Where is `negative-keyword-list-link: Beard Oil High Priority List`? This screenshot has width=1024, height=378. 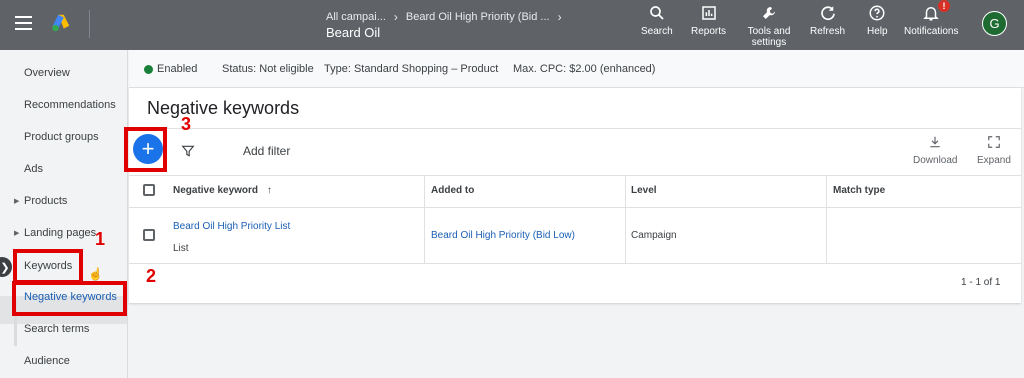 negative-keyword-list-link: Beard Oil High Priority List is located at coordinates (231, 226).